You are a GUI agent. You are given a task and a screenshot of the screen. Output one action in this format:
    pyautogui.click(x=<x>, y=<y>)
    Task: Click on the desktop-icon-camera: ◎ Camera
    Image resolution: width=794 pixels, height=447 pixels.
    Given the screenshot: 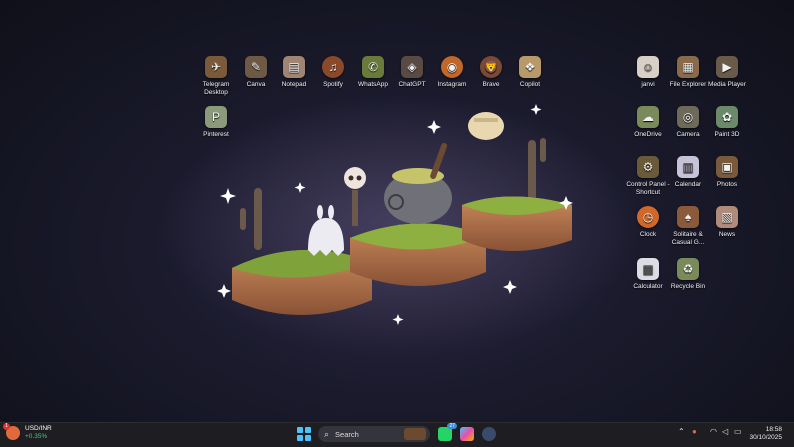 What is the action you would take?
    pyautogui.click(x=688, y=122)
    